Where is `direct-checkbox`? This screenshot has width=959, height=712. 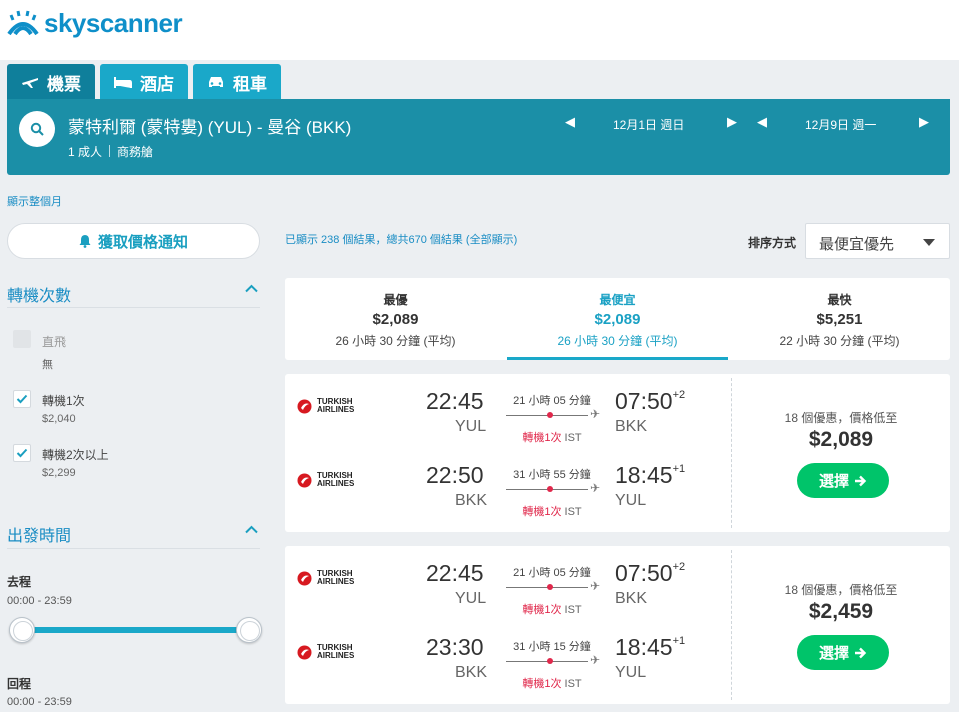
direct-checkbox is located at coordinates (22, 339).